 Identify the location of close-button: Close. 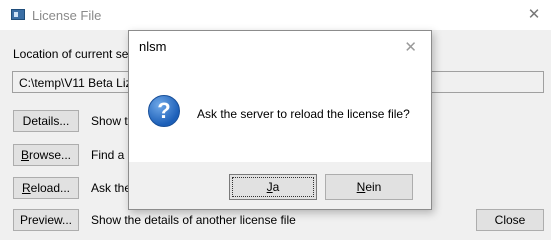
(510, 220).